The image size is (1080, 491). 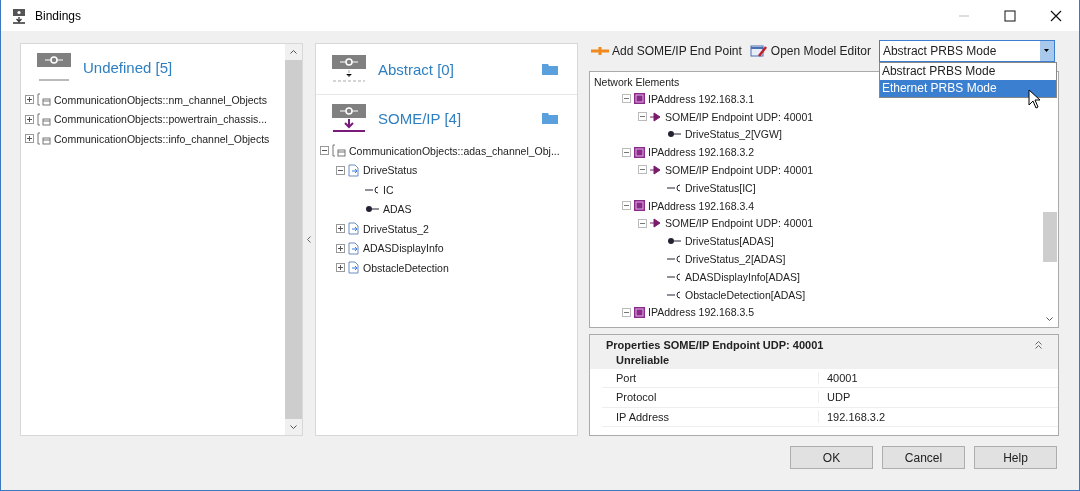 I want to click on property-name: Port, so click(x=710, y=377).